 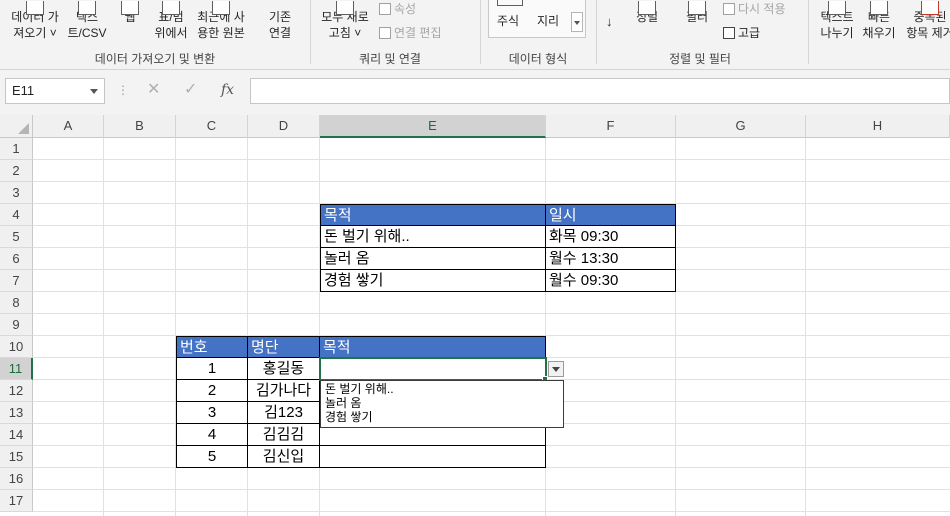 I want to click on table-cell: 2, so click(x=212, y=391).